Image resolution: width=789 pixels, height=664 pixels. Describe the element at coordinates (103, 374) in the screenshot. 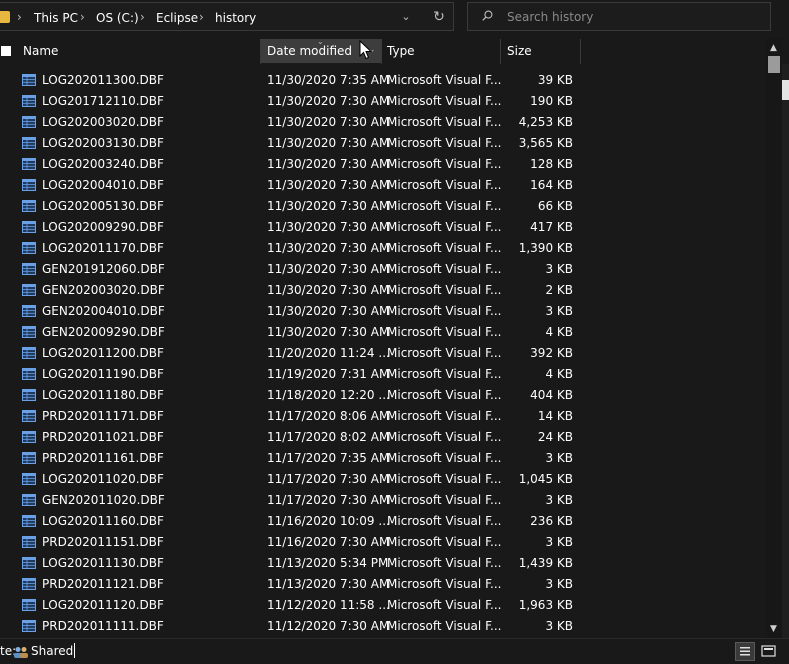

I see `file-name: LOG202011190.DBF` at that location.